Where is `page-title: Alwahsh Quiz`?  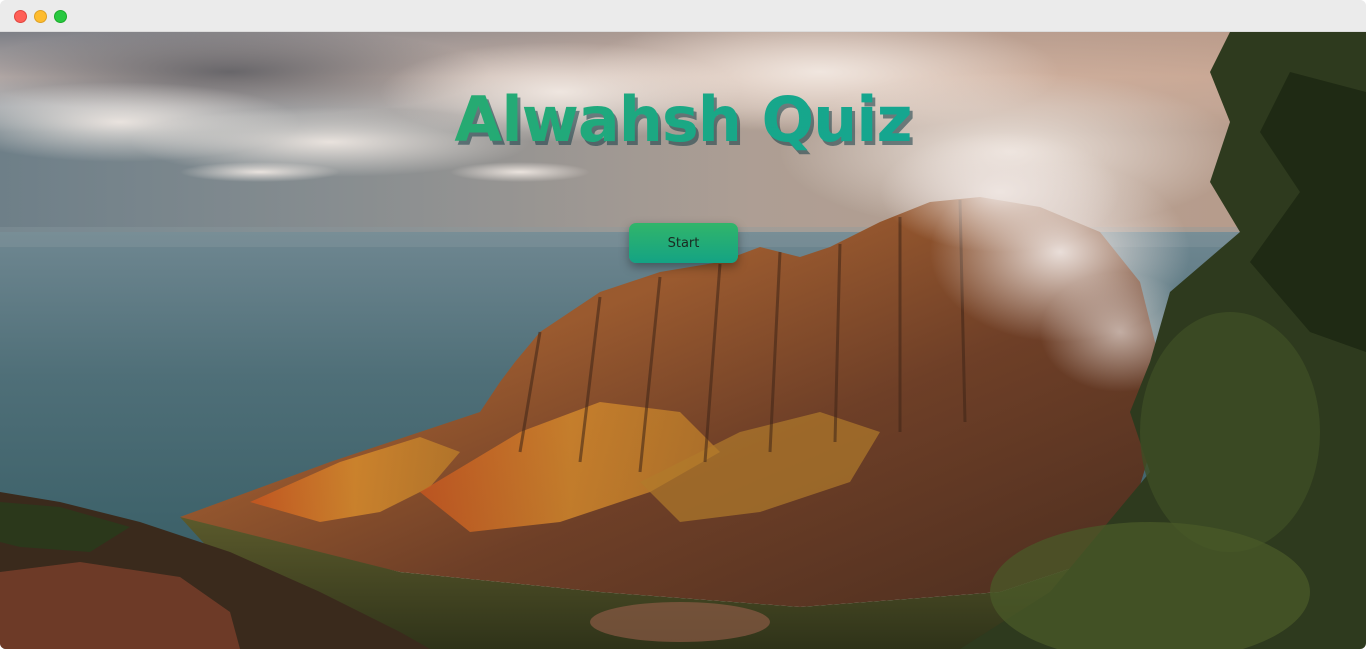
page-title: Alwahsh Quiz is located at coordinates (683, 120).